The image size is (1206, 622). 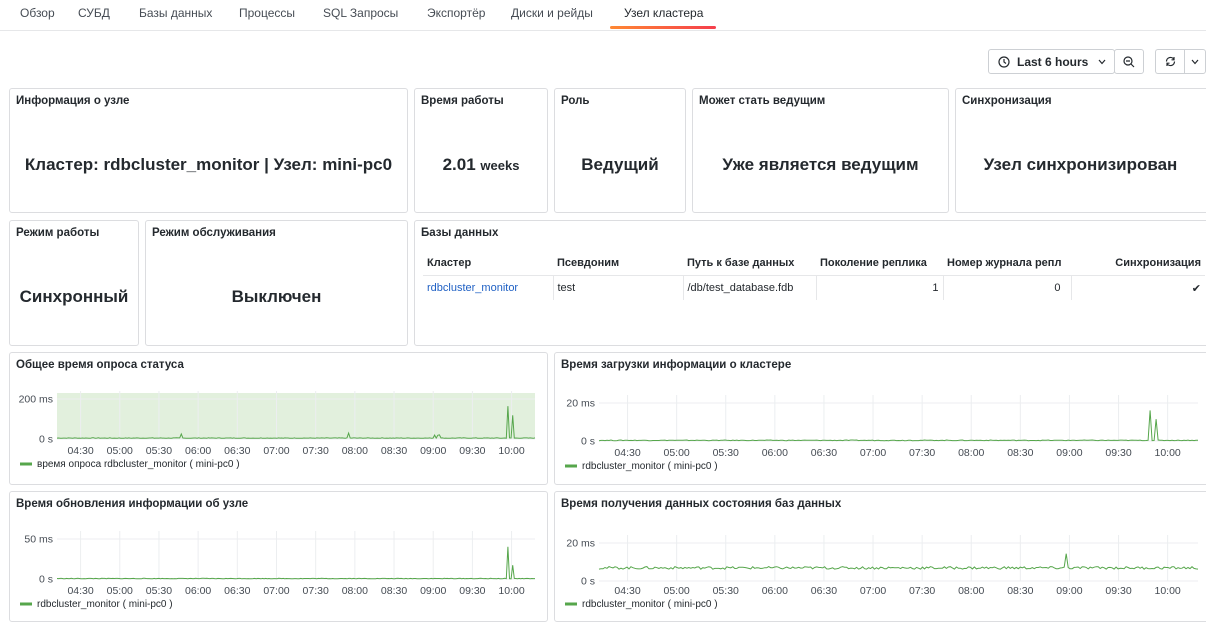 What do you see at coordinates (296, 416) in the screenshot?
I see `threshold-region` at bounding box center [296, 416].